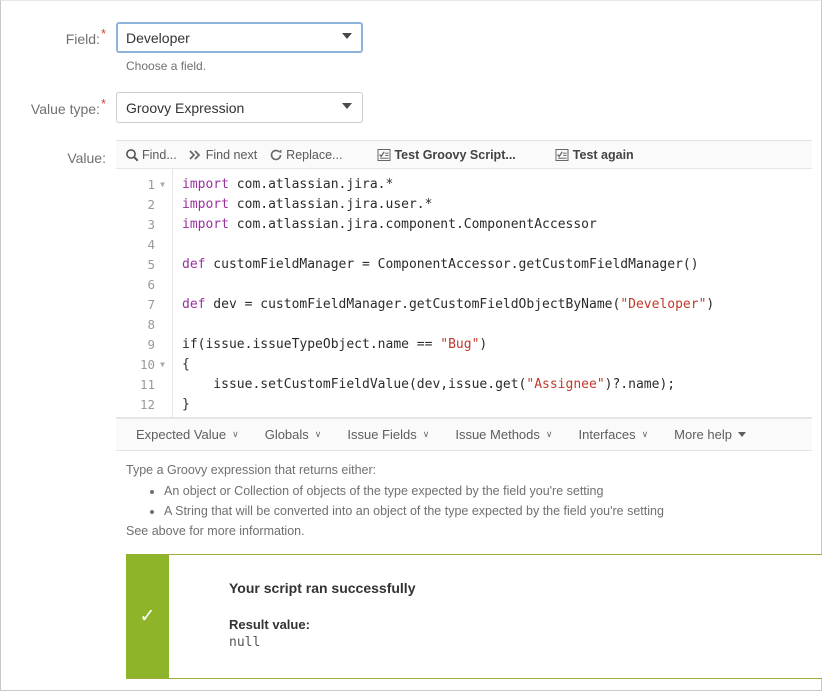 Image resolution: width=822 pixels, height=691 pixels. Describe the element at coordinates (411, 37) in the screenshot. I see `field-row: Field:* Developer` at that location.